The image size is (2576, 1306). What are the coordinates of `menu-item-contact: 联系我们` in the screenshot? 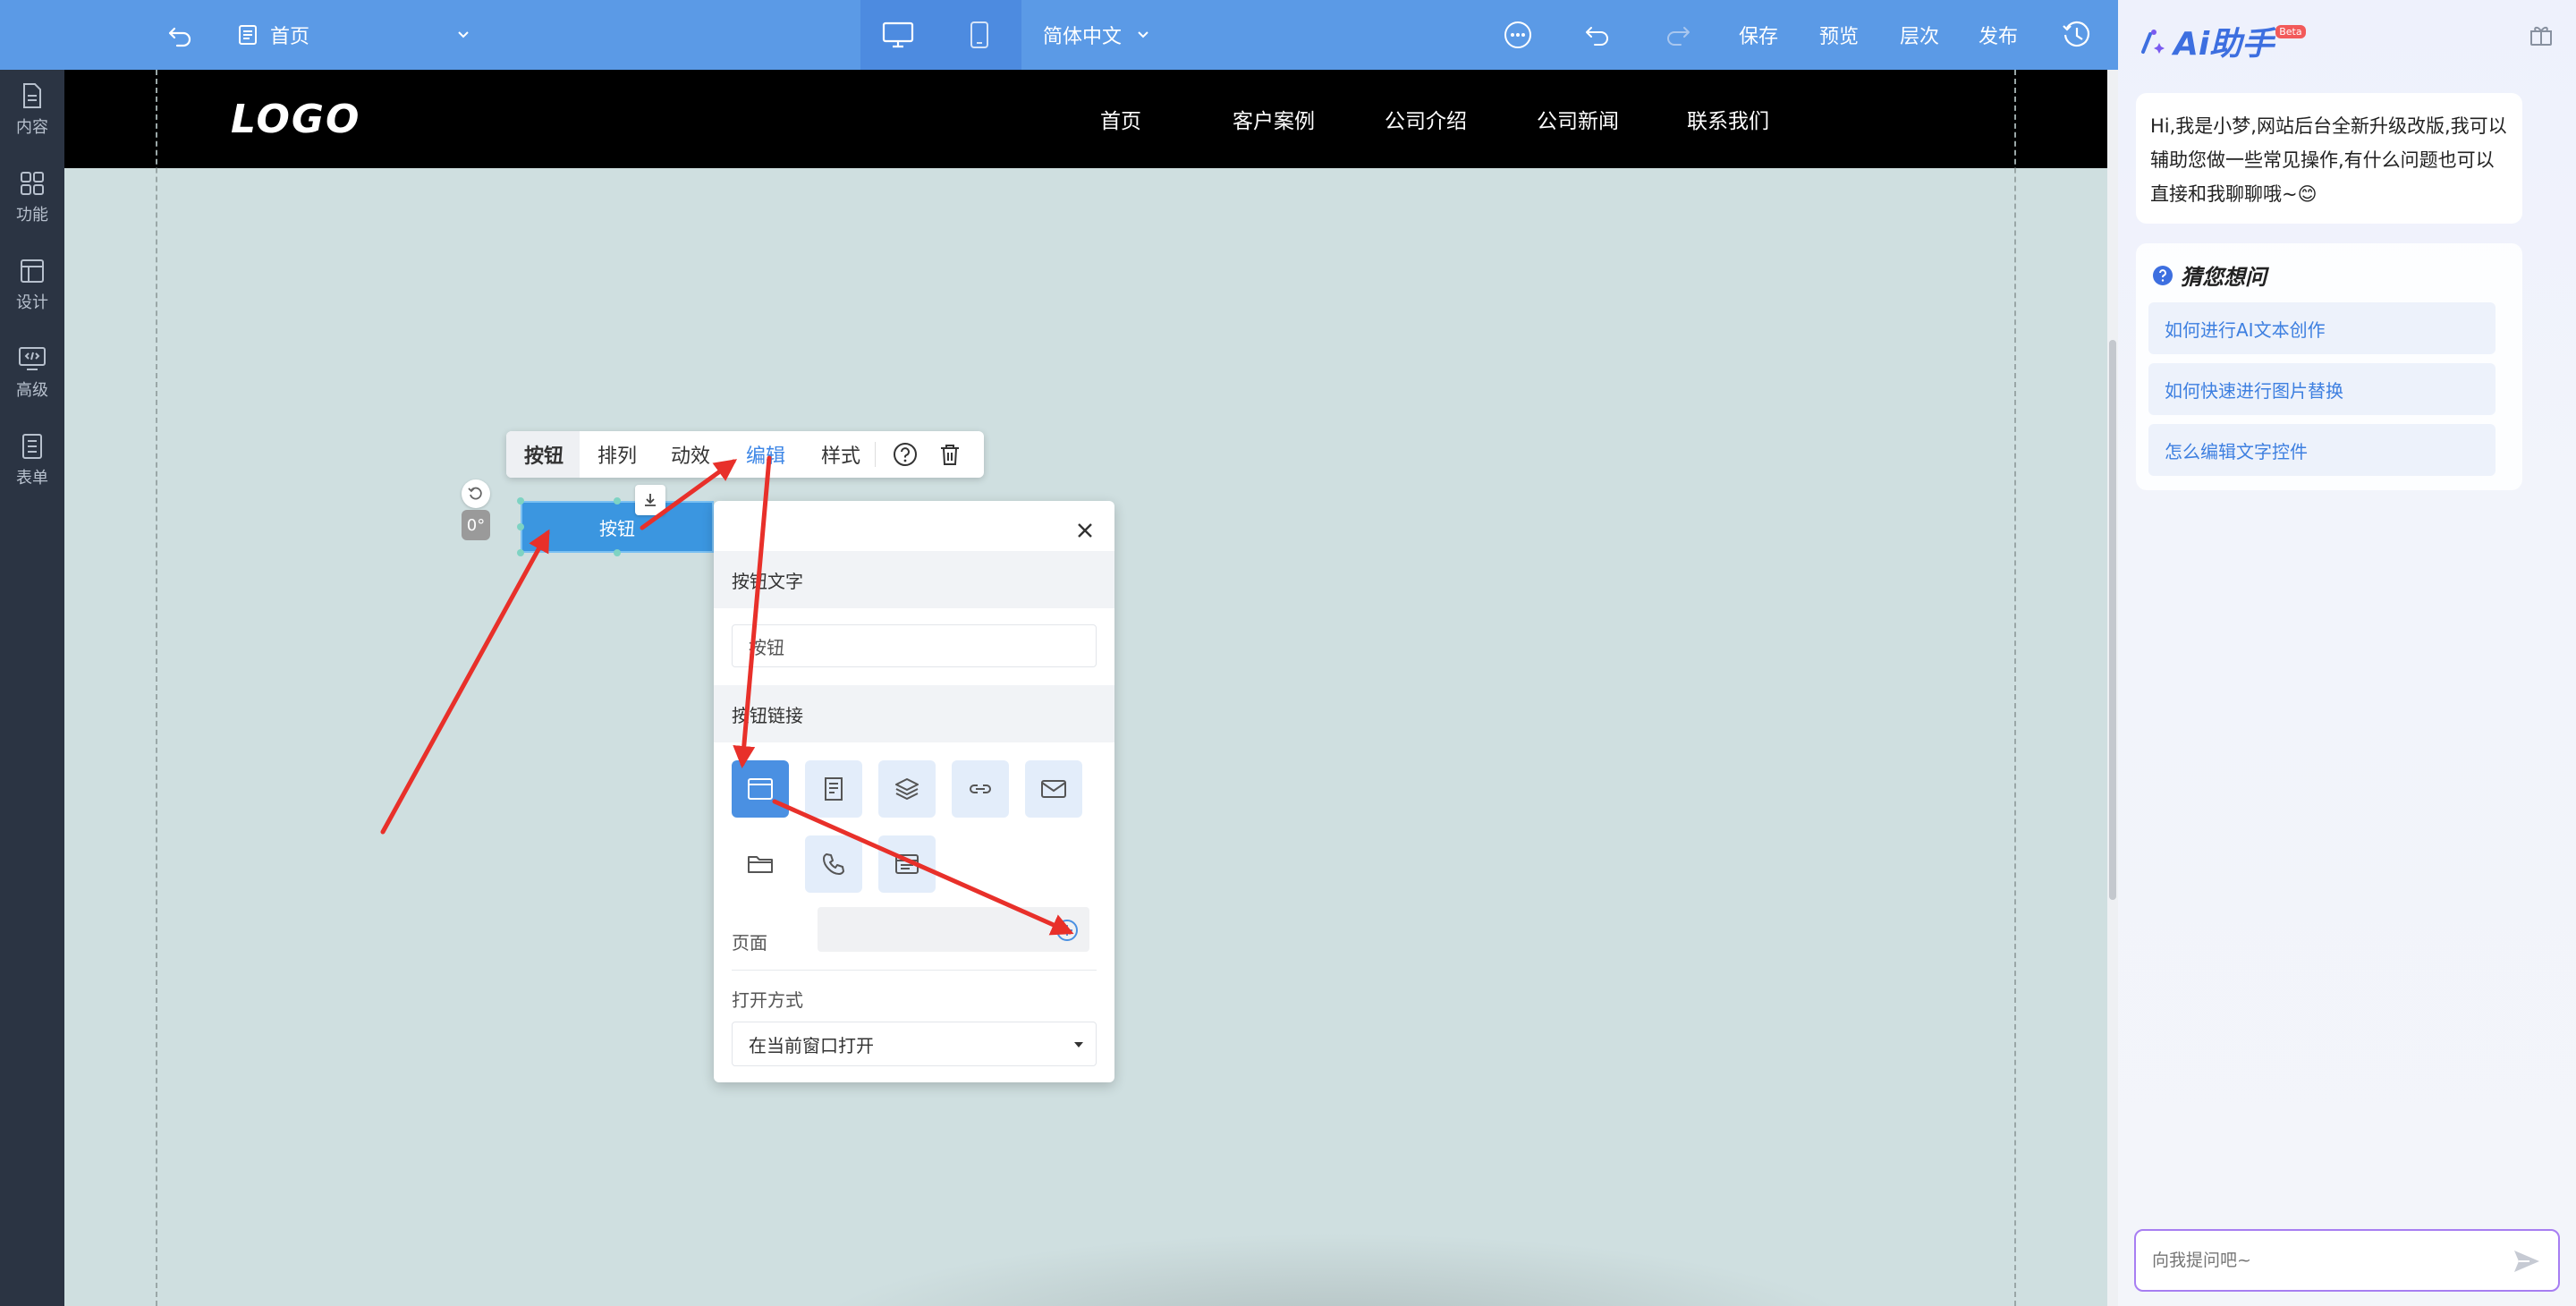 It's located at (1728, 119).